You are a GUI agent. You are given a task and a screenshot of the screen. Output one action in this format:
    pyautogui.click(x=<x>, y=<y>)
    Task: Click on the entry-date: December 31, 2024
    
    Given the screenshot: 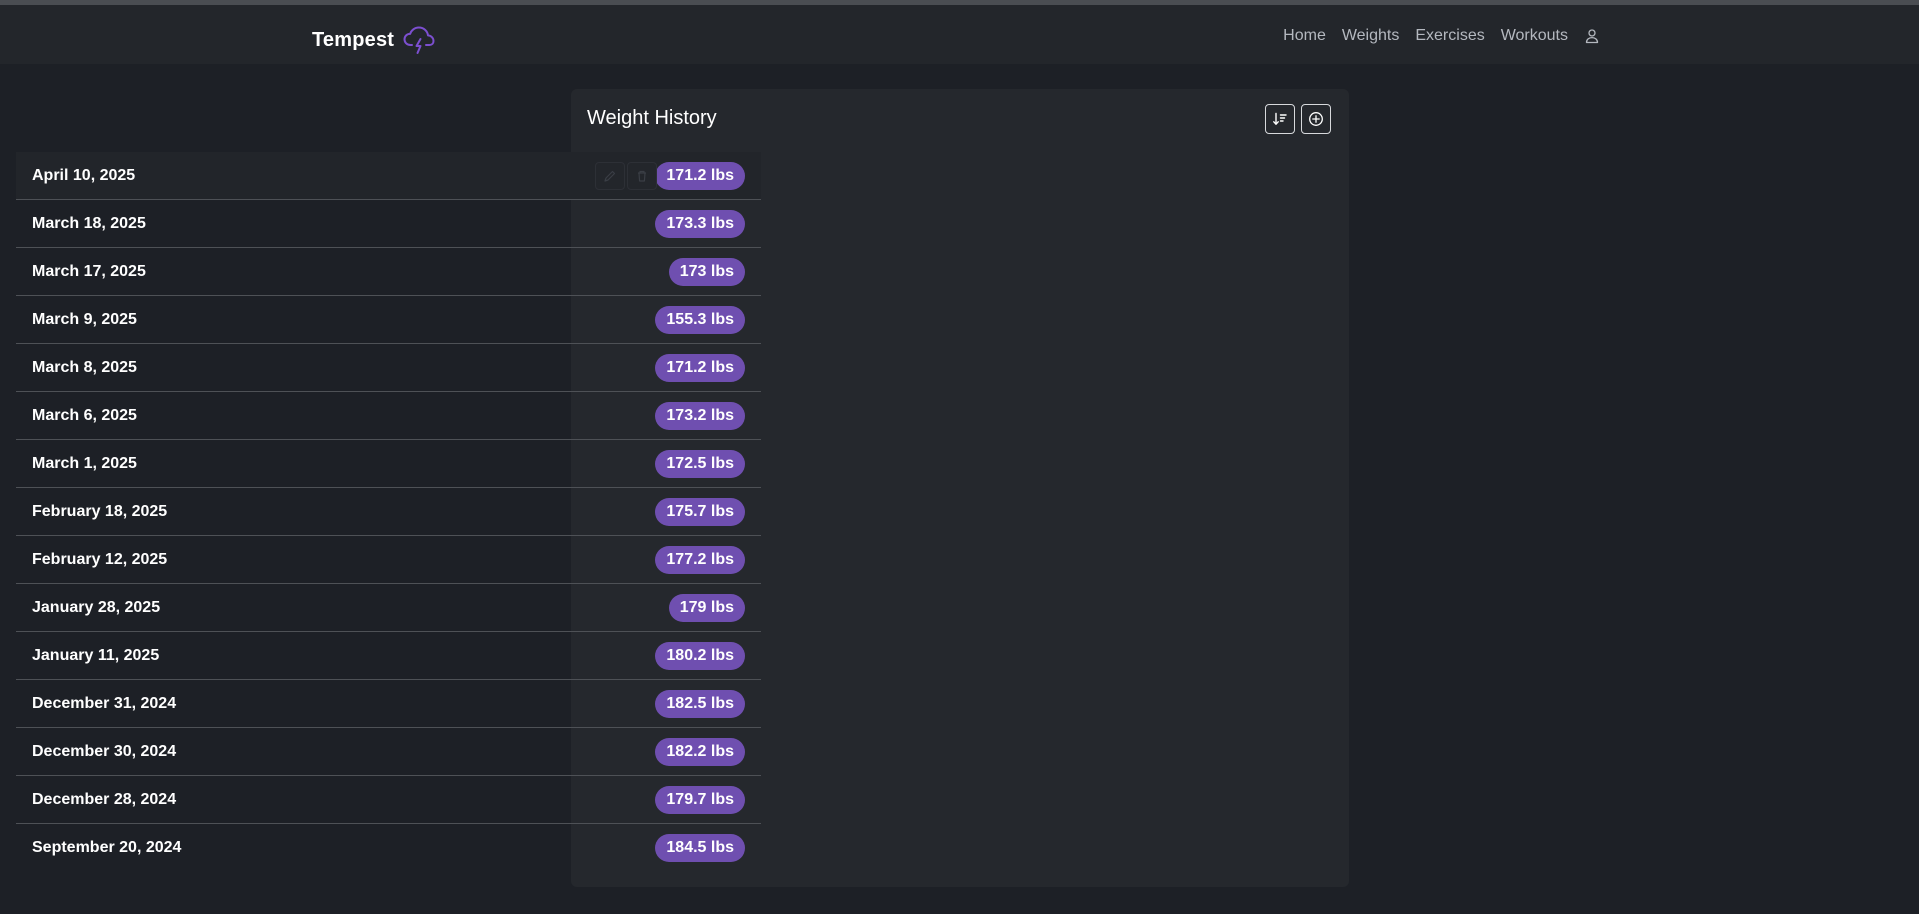 What is the action you would take?
    pyautogui.click(x=104, y=703)
    